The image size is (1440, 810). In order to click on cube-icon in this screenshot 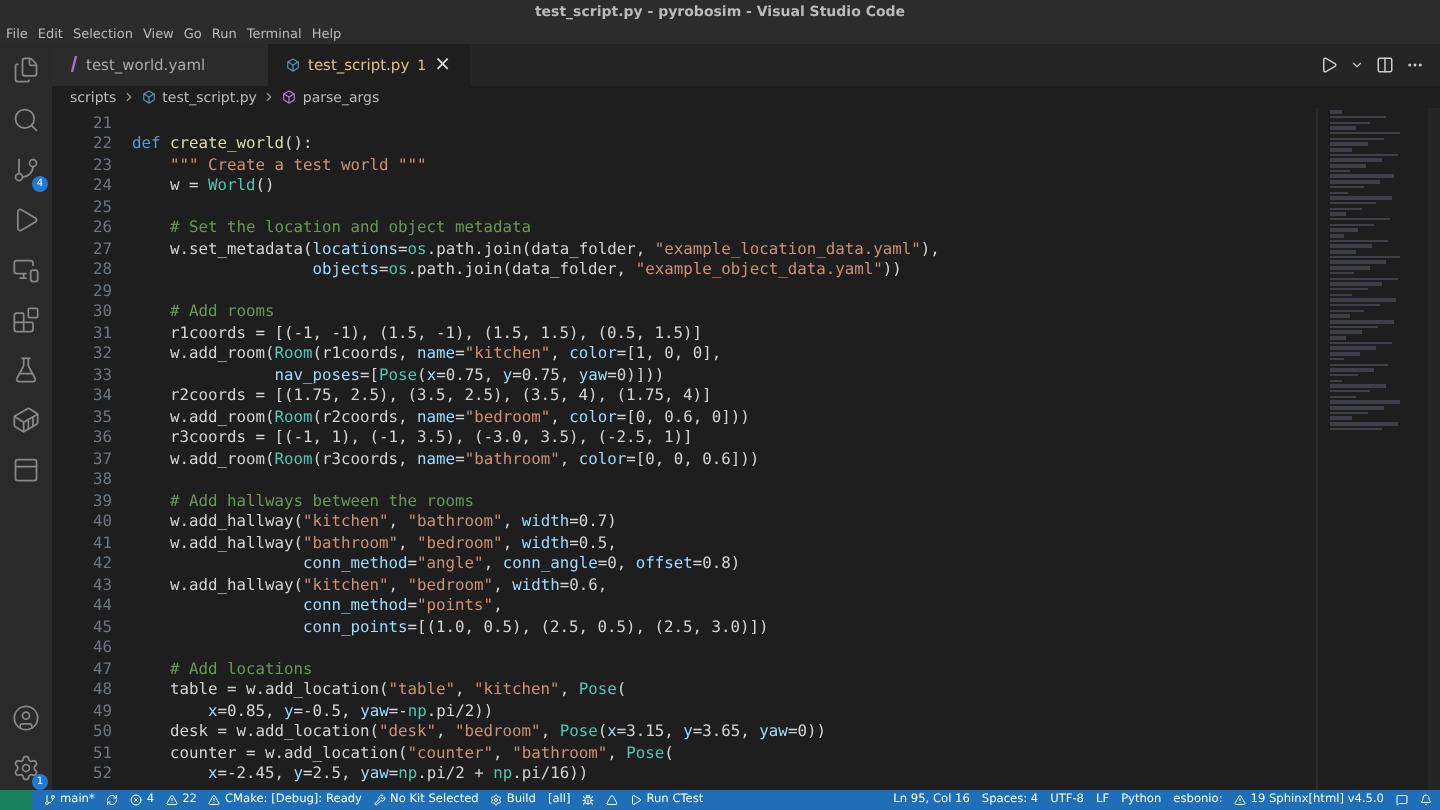, I will do `click(289, 97)`.